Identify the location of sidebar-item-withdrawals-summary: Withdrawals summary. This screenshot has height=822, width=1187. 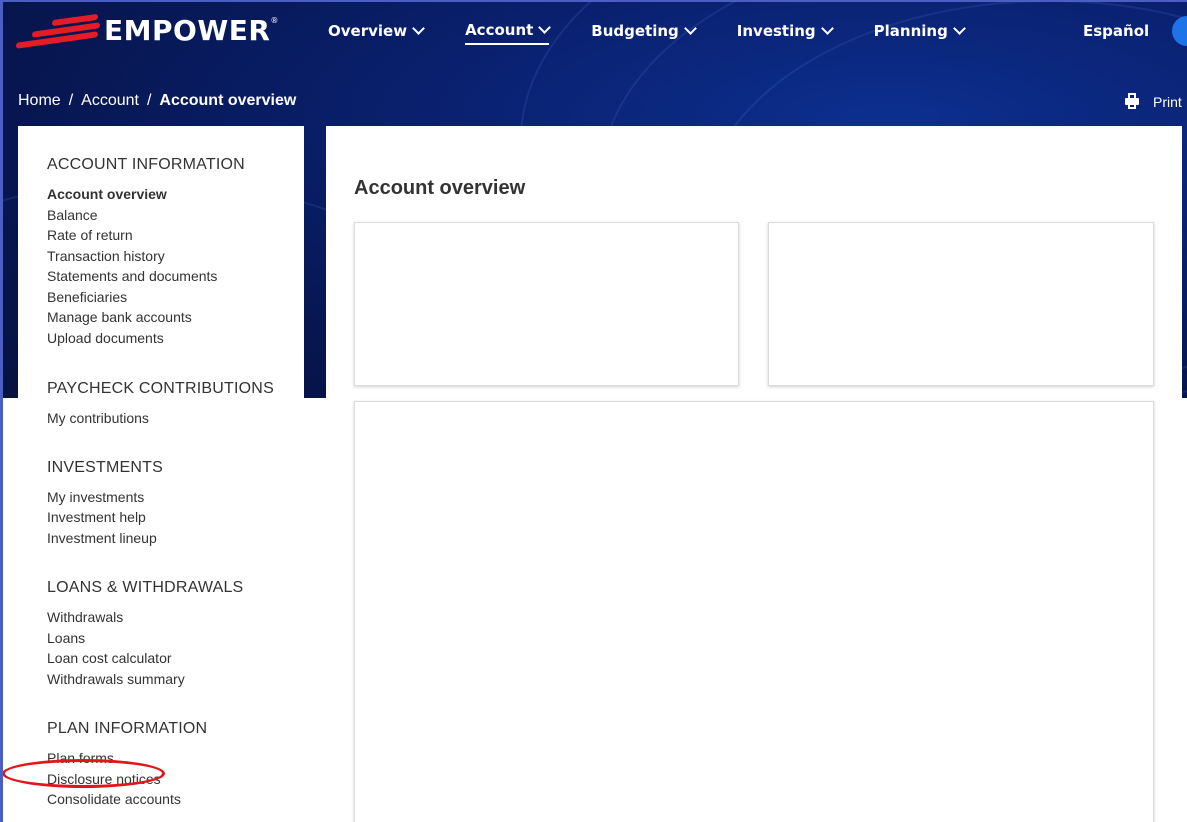
(175, 679).